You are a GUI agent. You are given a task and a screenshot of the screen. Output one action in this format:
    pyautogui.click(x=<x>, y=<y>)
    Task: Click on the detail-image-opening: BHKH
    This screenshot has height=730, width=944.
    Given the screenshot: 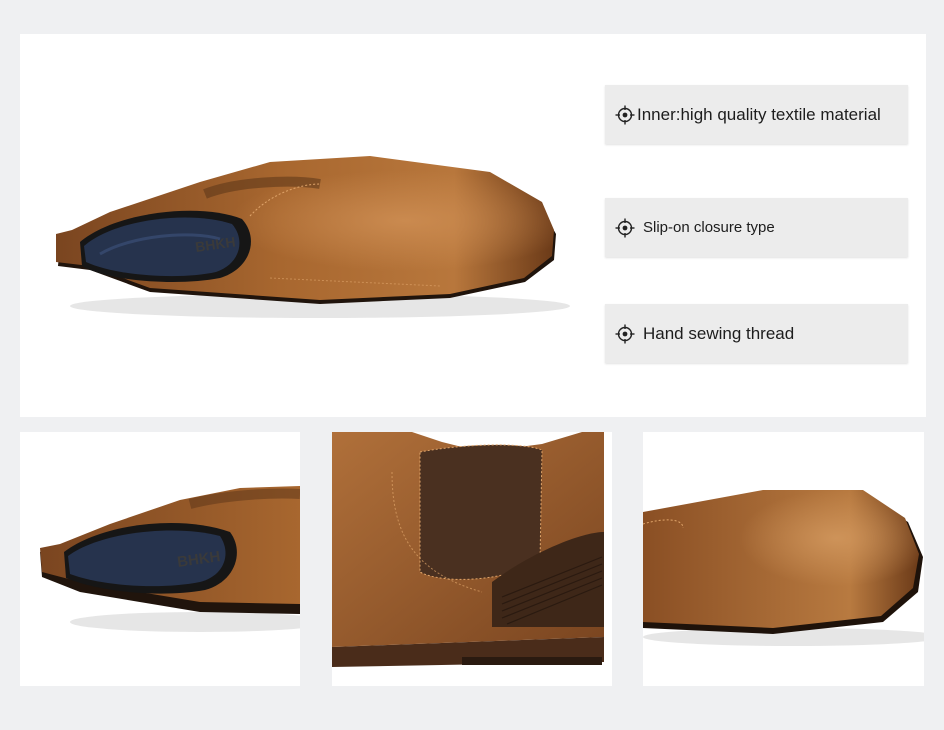 What is the action you would take?
    pyautogui.click(x=160, y=559)
    